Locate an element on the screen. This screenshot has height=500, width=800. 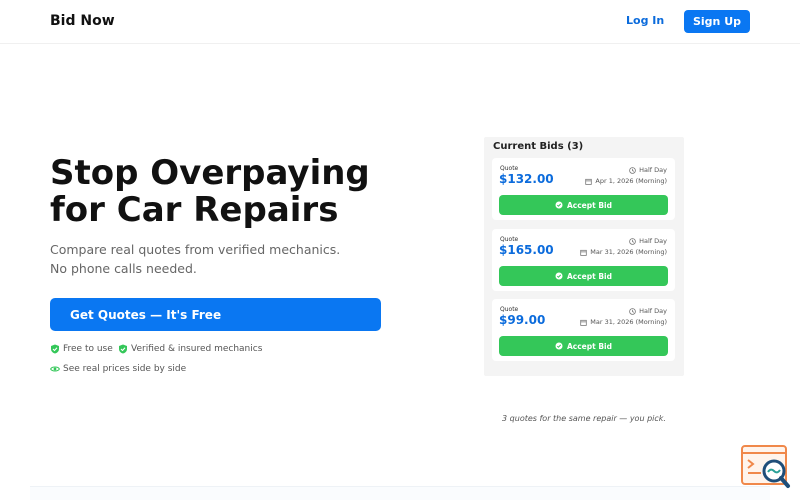
signup-button: Sign Up is located at coordinates (717, 21).